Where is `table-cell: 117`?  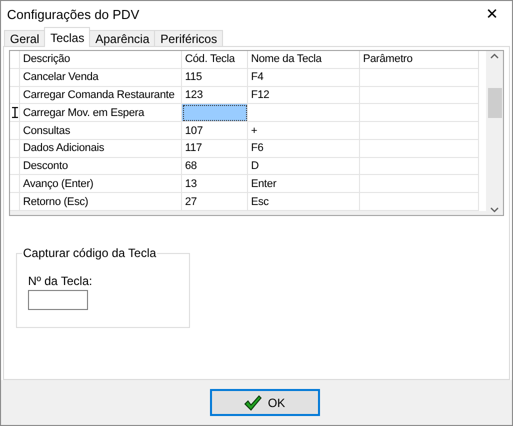
table-cell: 117 is located at coordinates (215, 149).